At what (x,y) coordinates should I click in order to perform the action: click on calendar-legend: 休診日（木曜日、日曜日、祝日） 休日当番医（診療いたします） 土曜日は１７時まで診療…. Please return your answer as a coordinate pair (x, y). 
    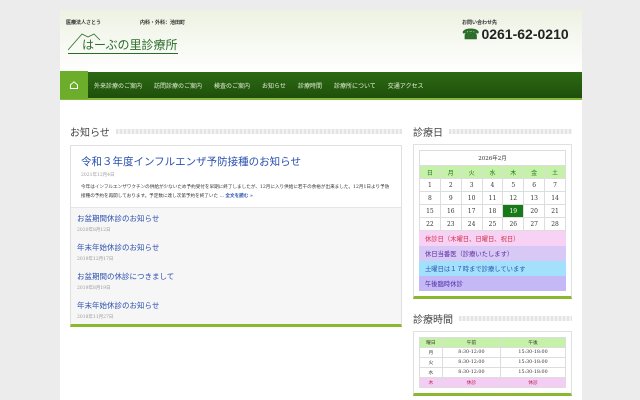
    Looking at the image, I should click on (492, 261).